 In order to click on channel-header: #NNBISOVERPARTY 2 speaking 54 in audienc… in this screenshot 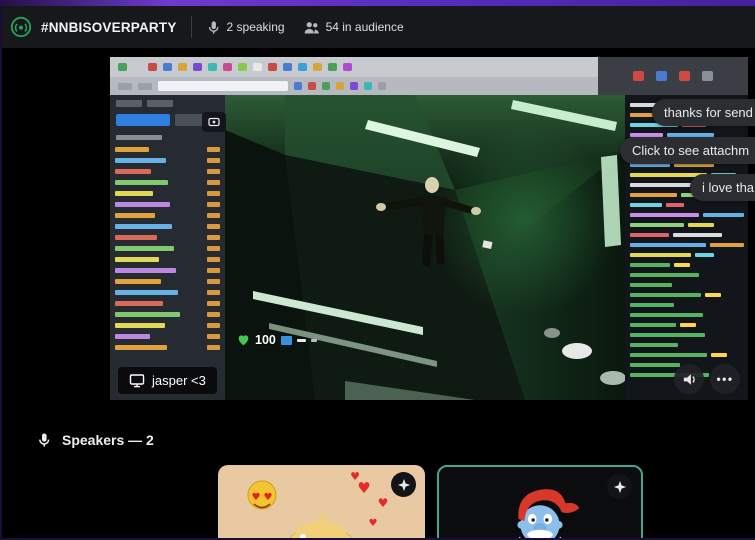, I will do `click(377, 27)`.